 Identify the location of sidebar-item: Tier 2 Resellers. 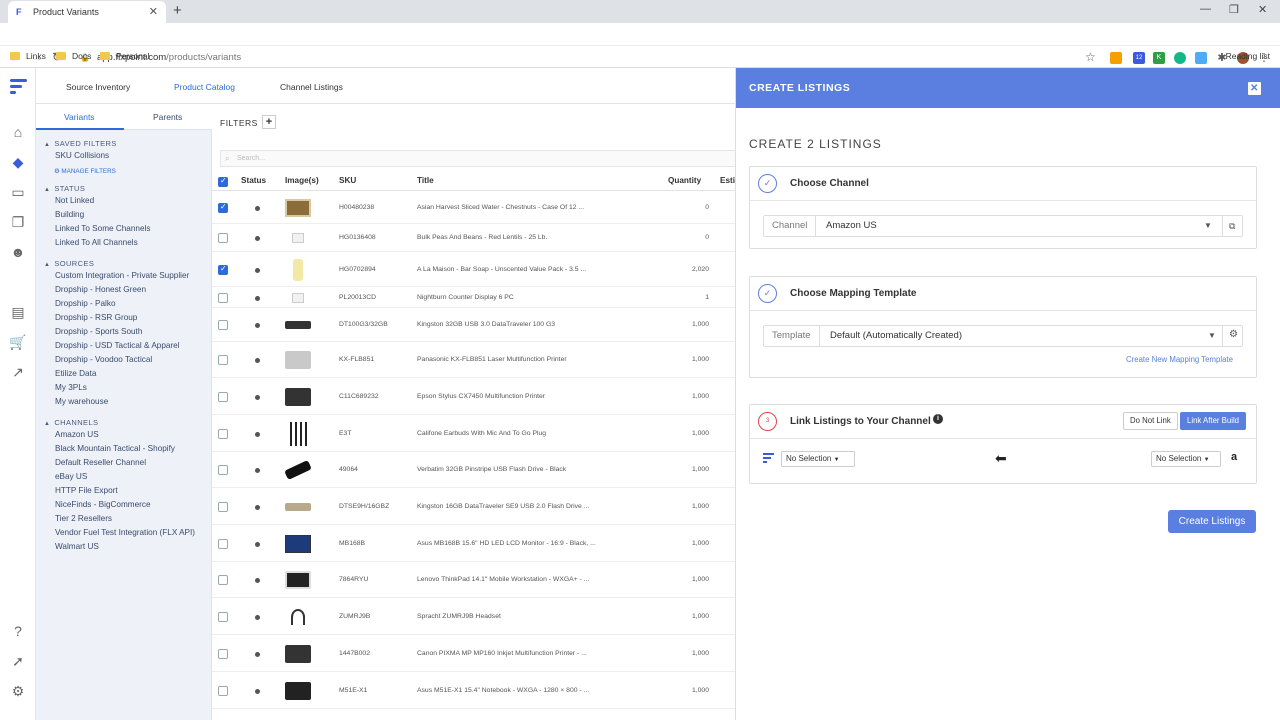
(83, 518).